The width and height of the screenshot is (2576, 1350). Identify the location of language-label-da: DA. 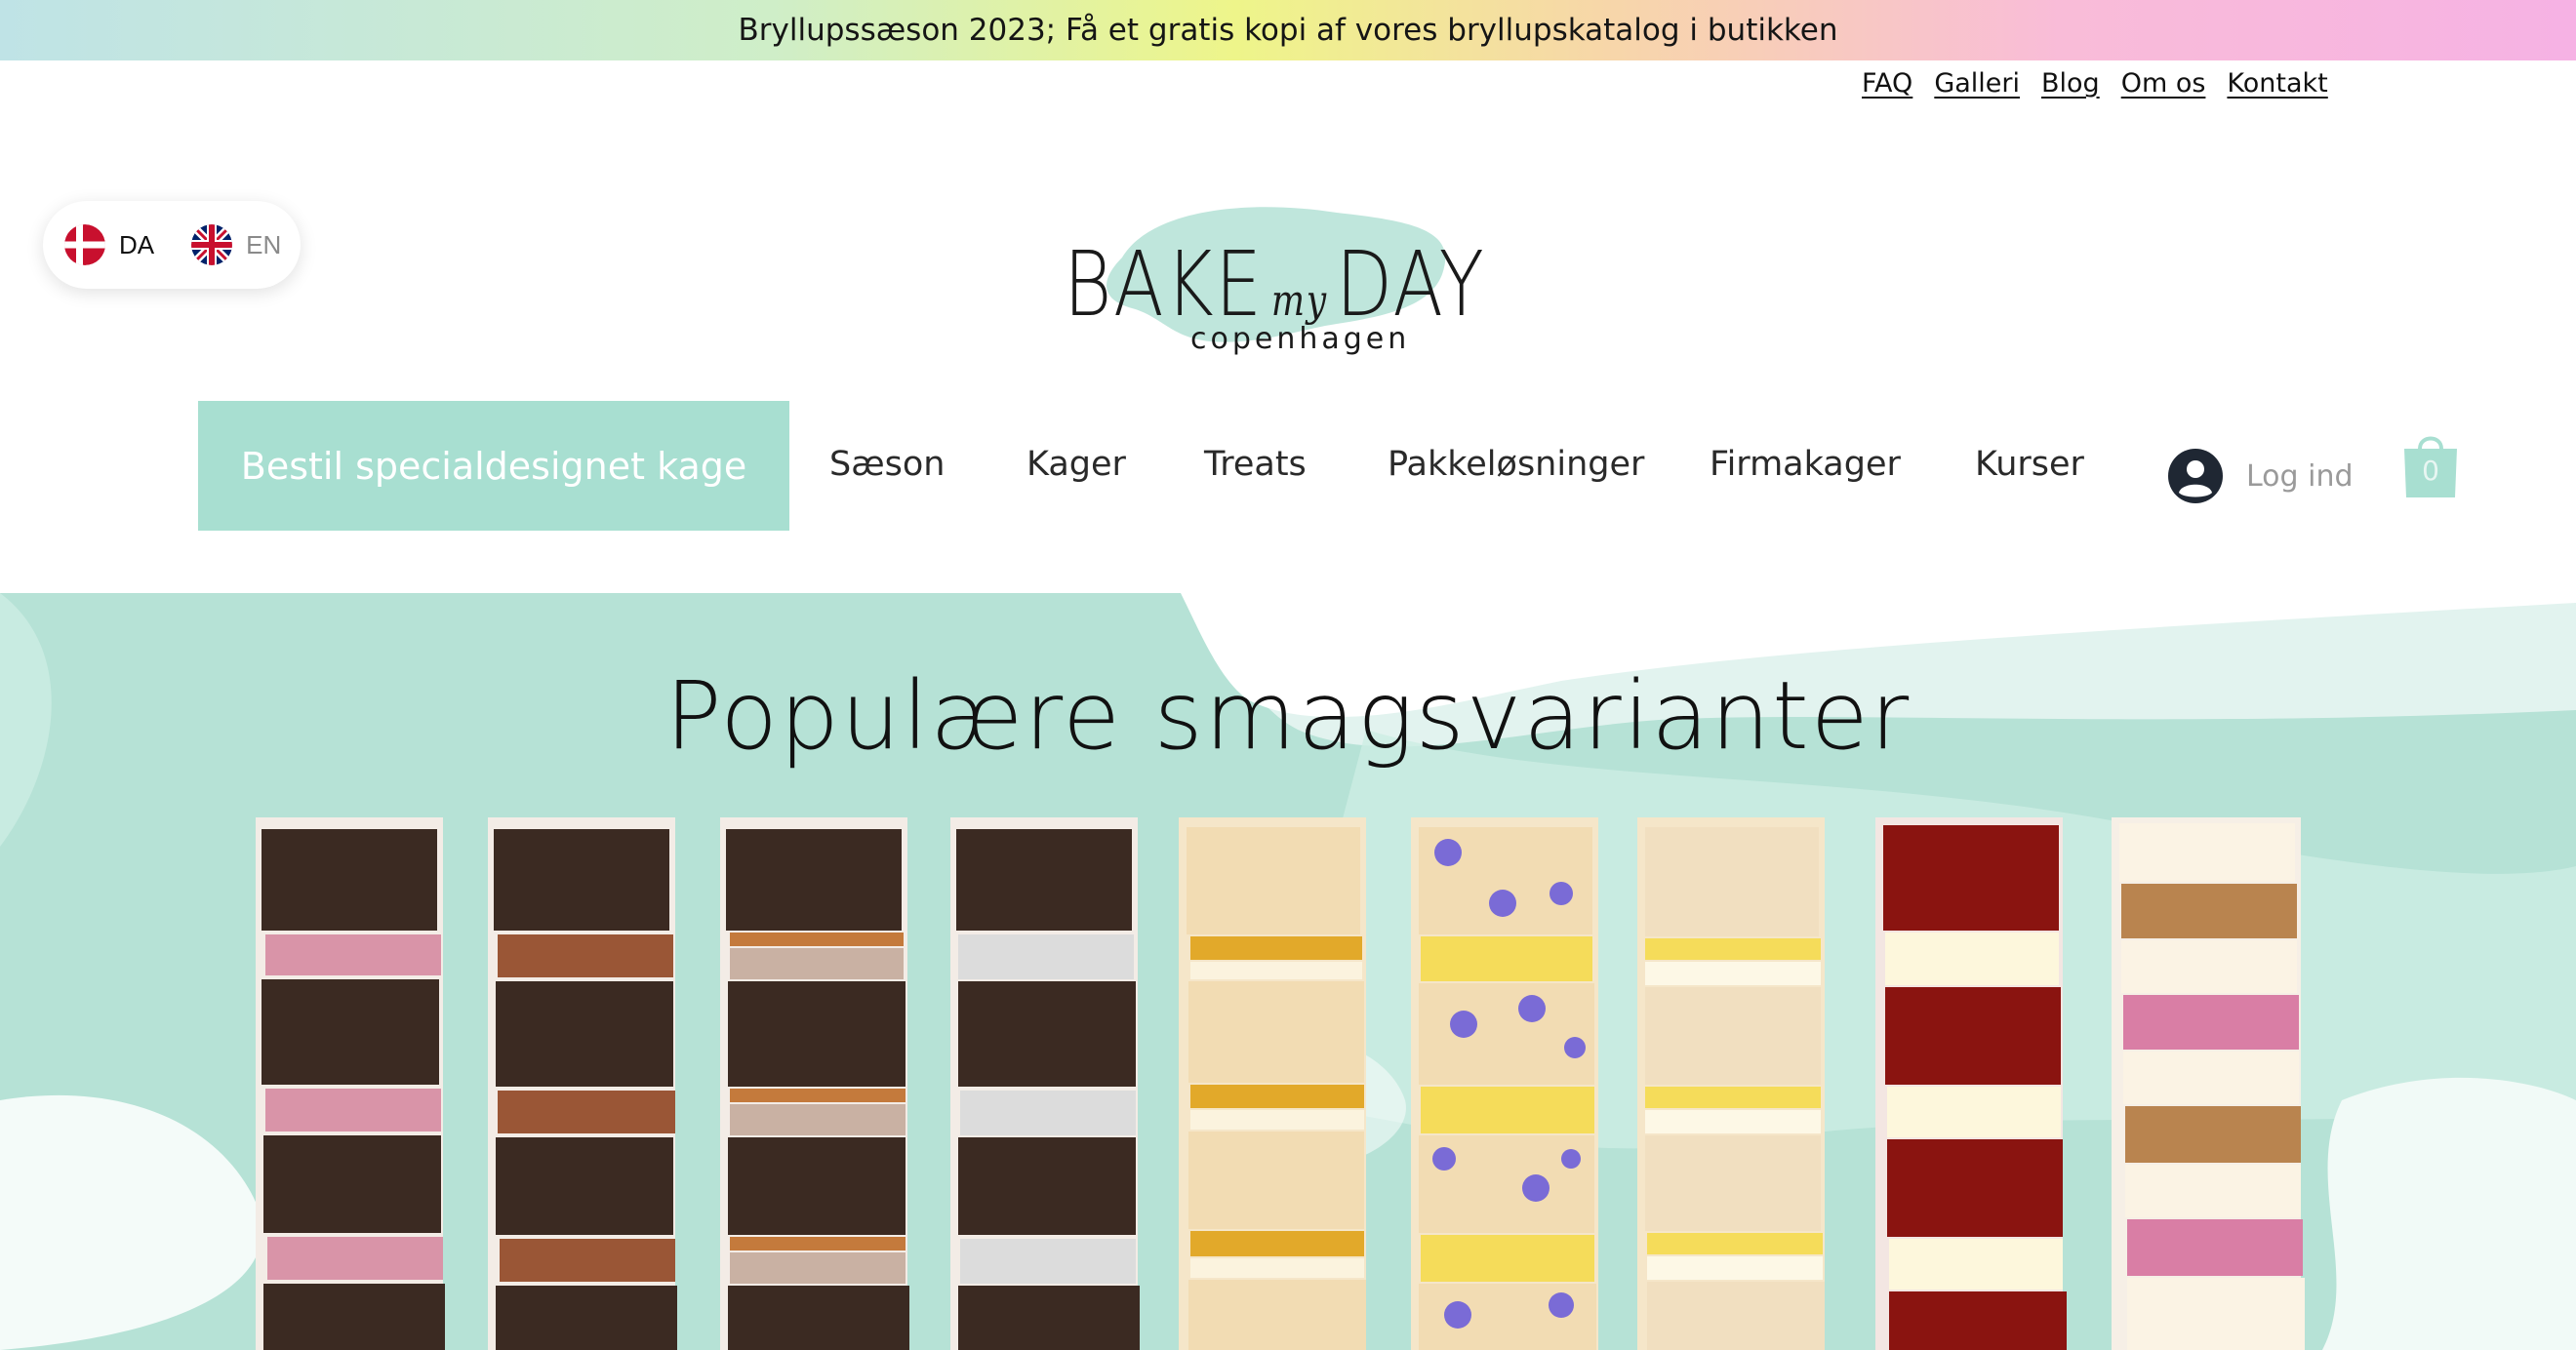
(137, 244).